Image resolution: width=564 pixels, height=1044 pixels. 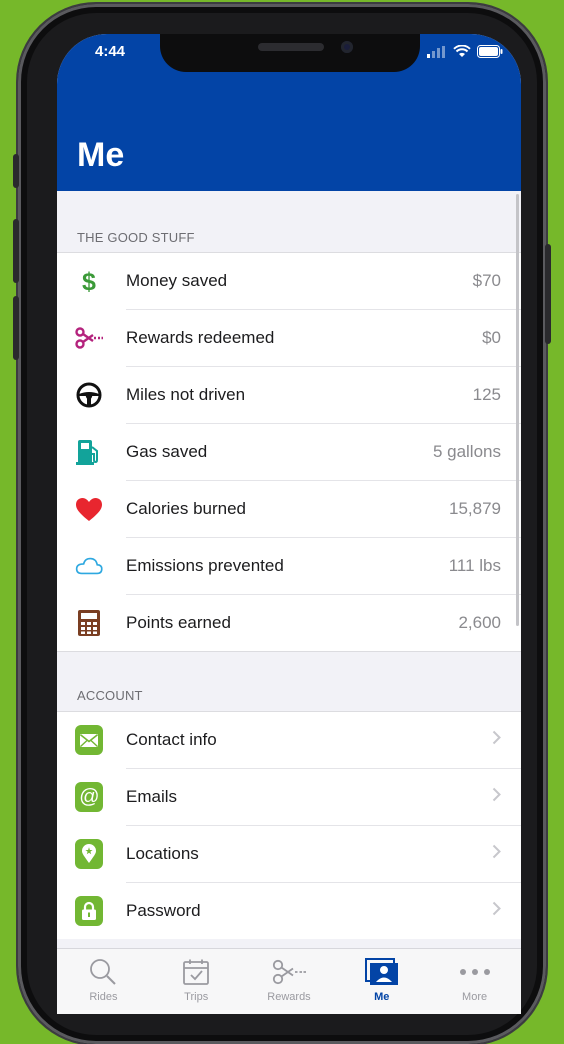 I want to click on list-item-value: 15,879, so click(x=475, y=508).